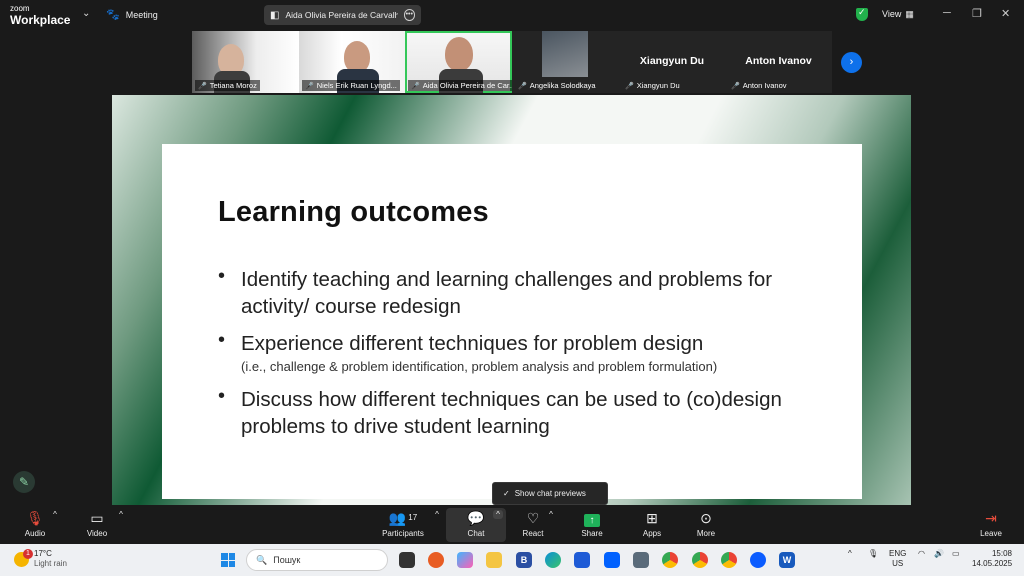 The image size is (1024, 576). What do you see at coordinates (113, 15) in the screenshot?
I see `paw-icon: 🐾` at bounding box center [113, 15].